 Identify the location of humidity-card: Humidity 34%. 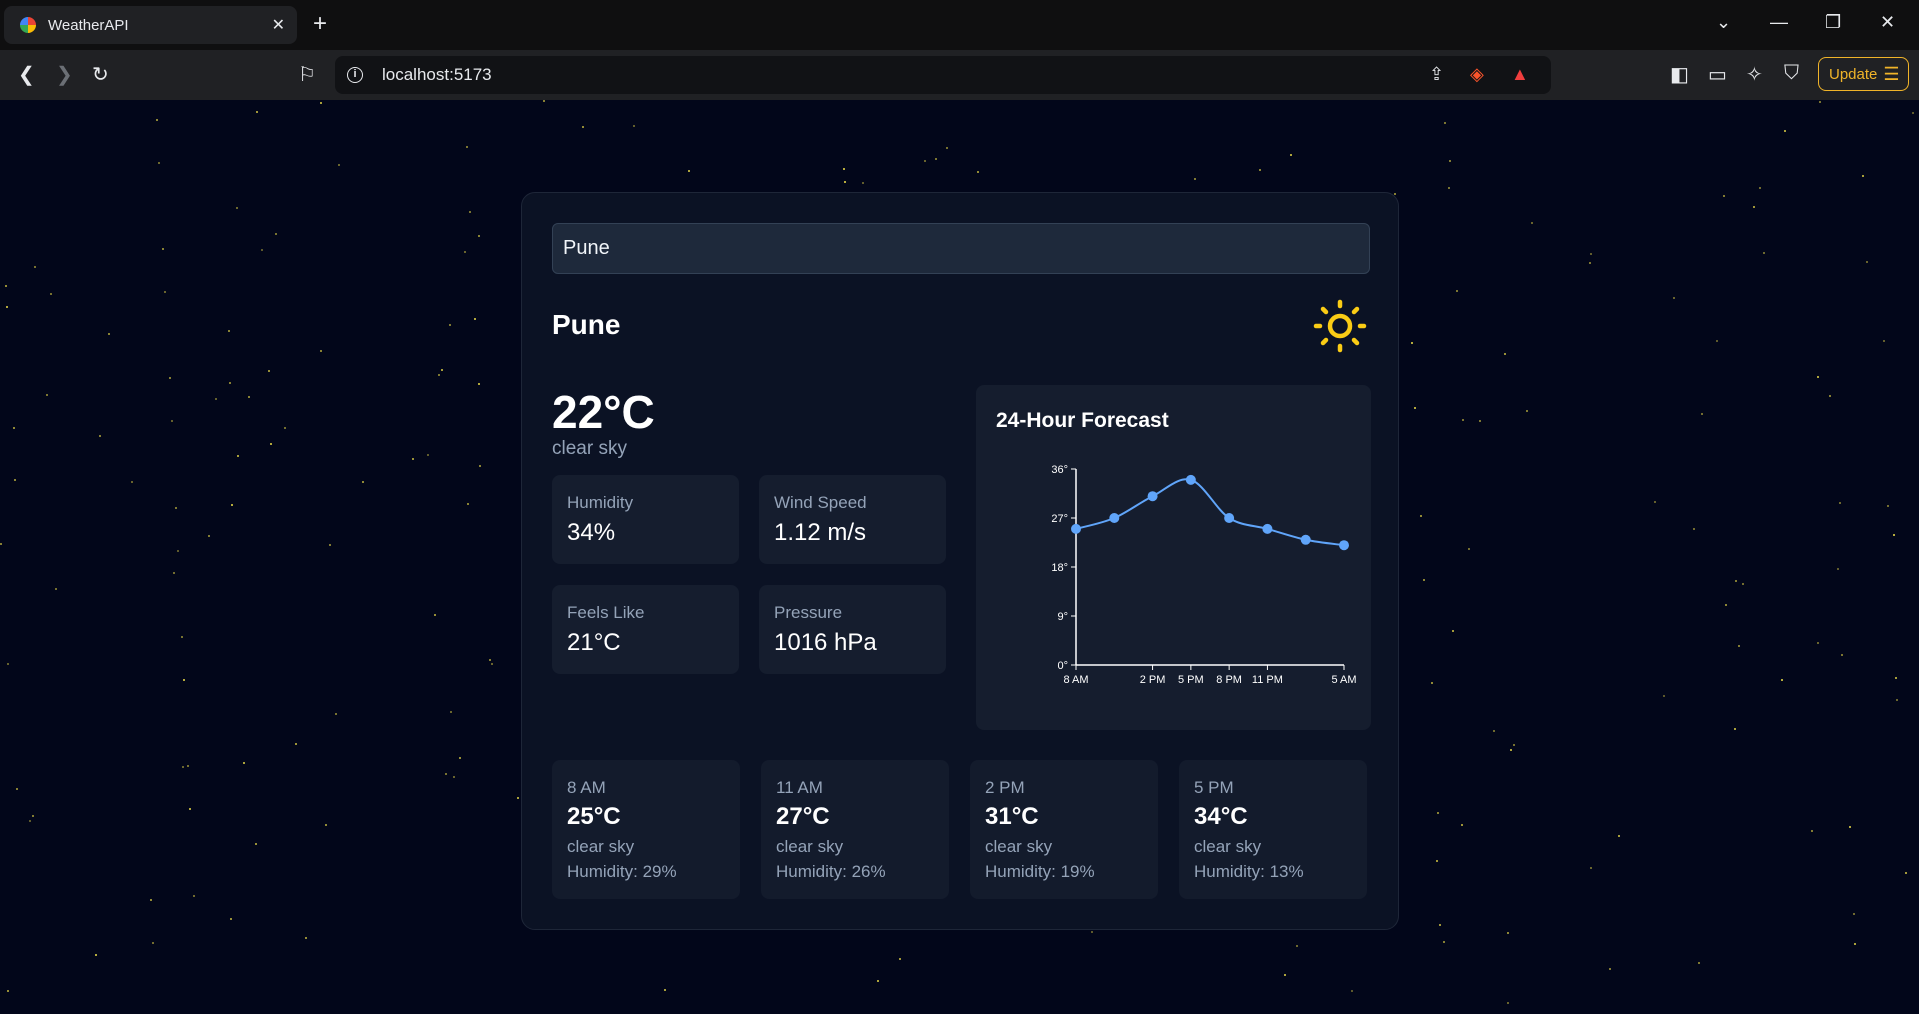
(645, 519).